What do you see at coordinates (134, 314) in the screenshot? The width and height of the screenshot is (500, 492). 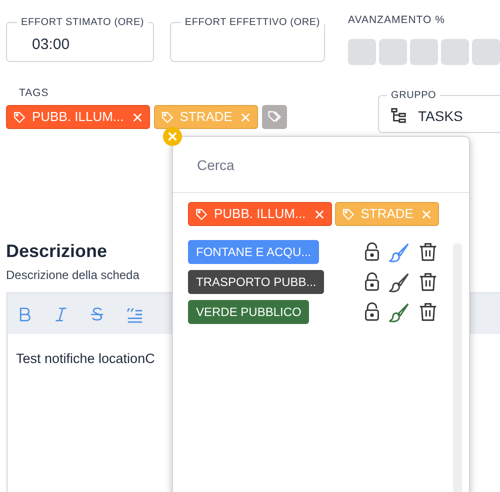 I see `quote-icon` at bounding box center [134, 314].